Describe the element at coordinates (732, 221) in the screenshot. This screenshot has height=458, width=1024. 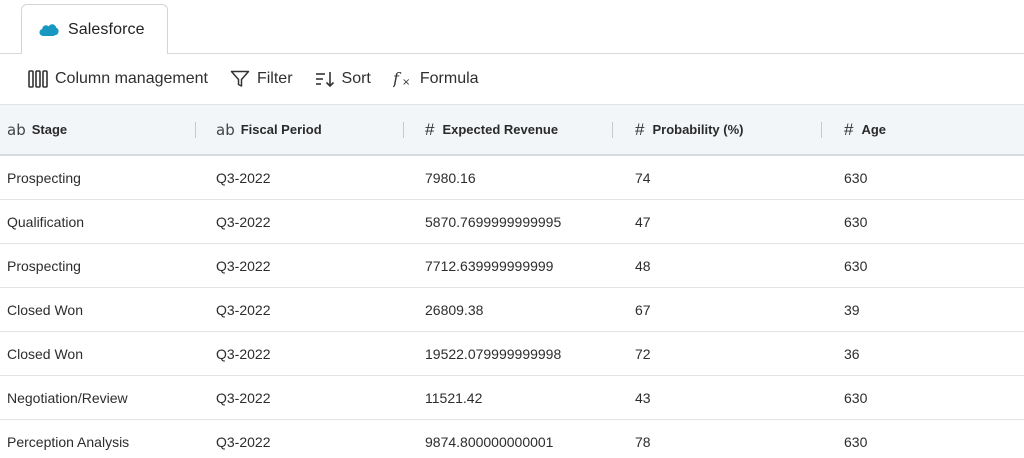
I see `cell-probability: 47` at that location.